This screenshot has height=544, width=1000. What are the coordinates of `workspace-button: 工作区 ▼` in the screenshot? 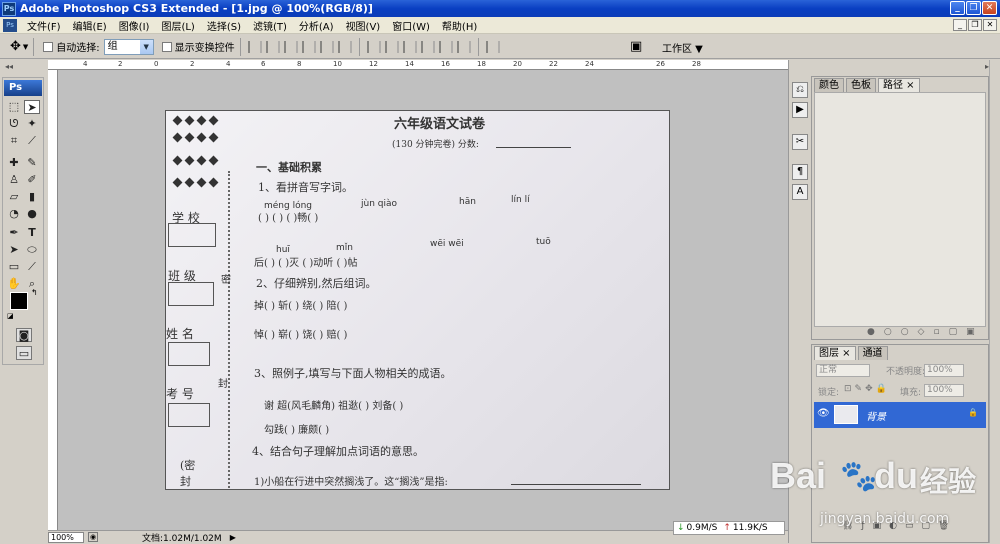 It's located at (682, 47).